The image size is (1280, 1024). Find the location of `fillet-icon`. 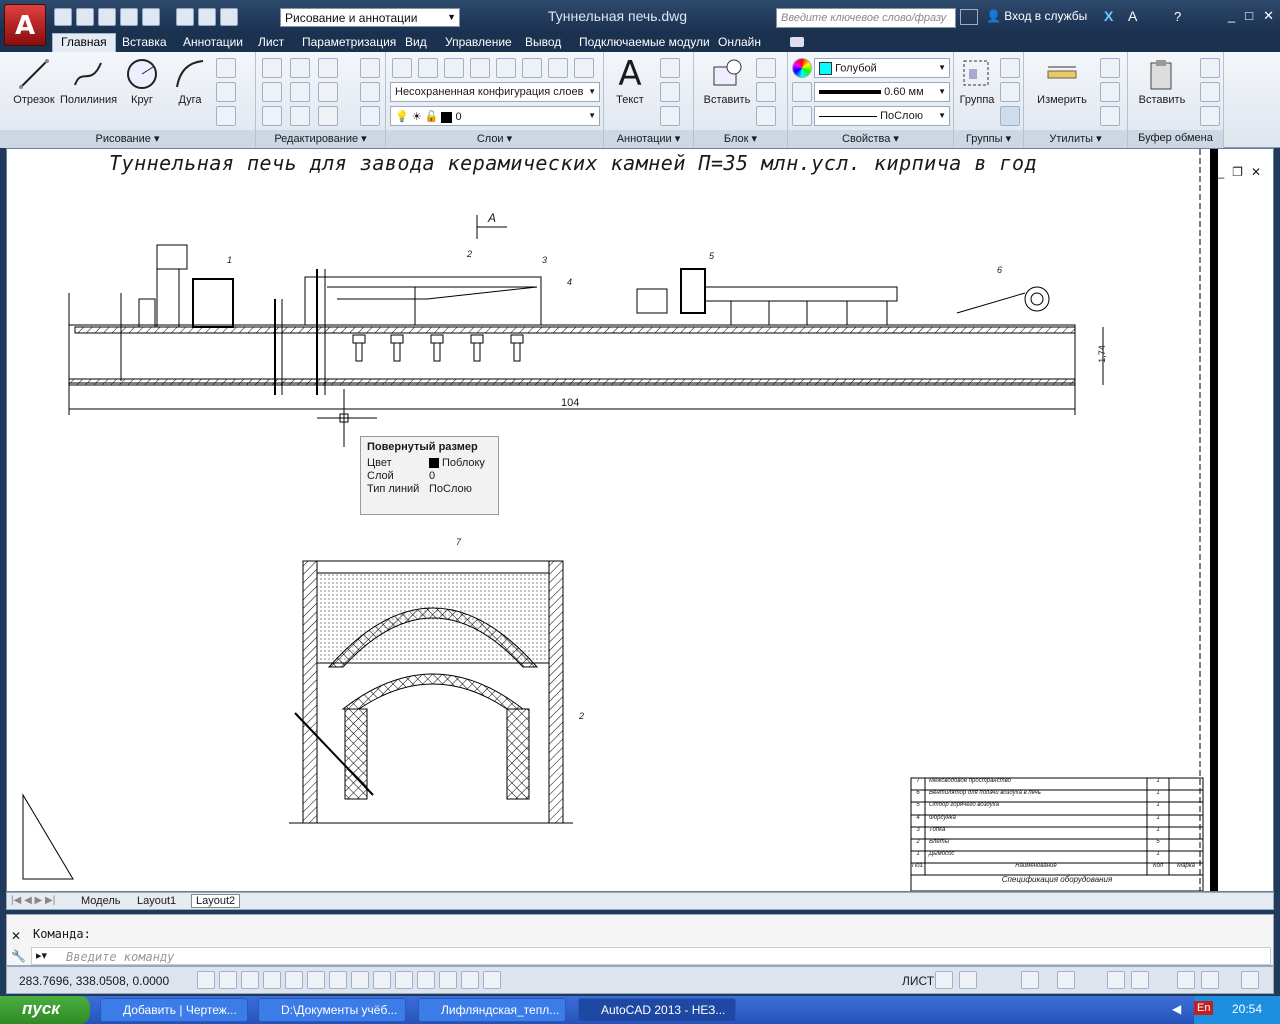

fillet-icon is located at coordinates (328, 92).